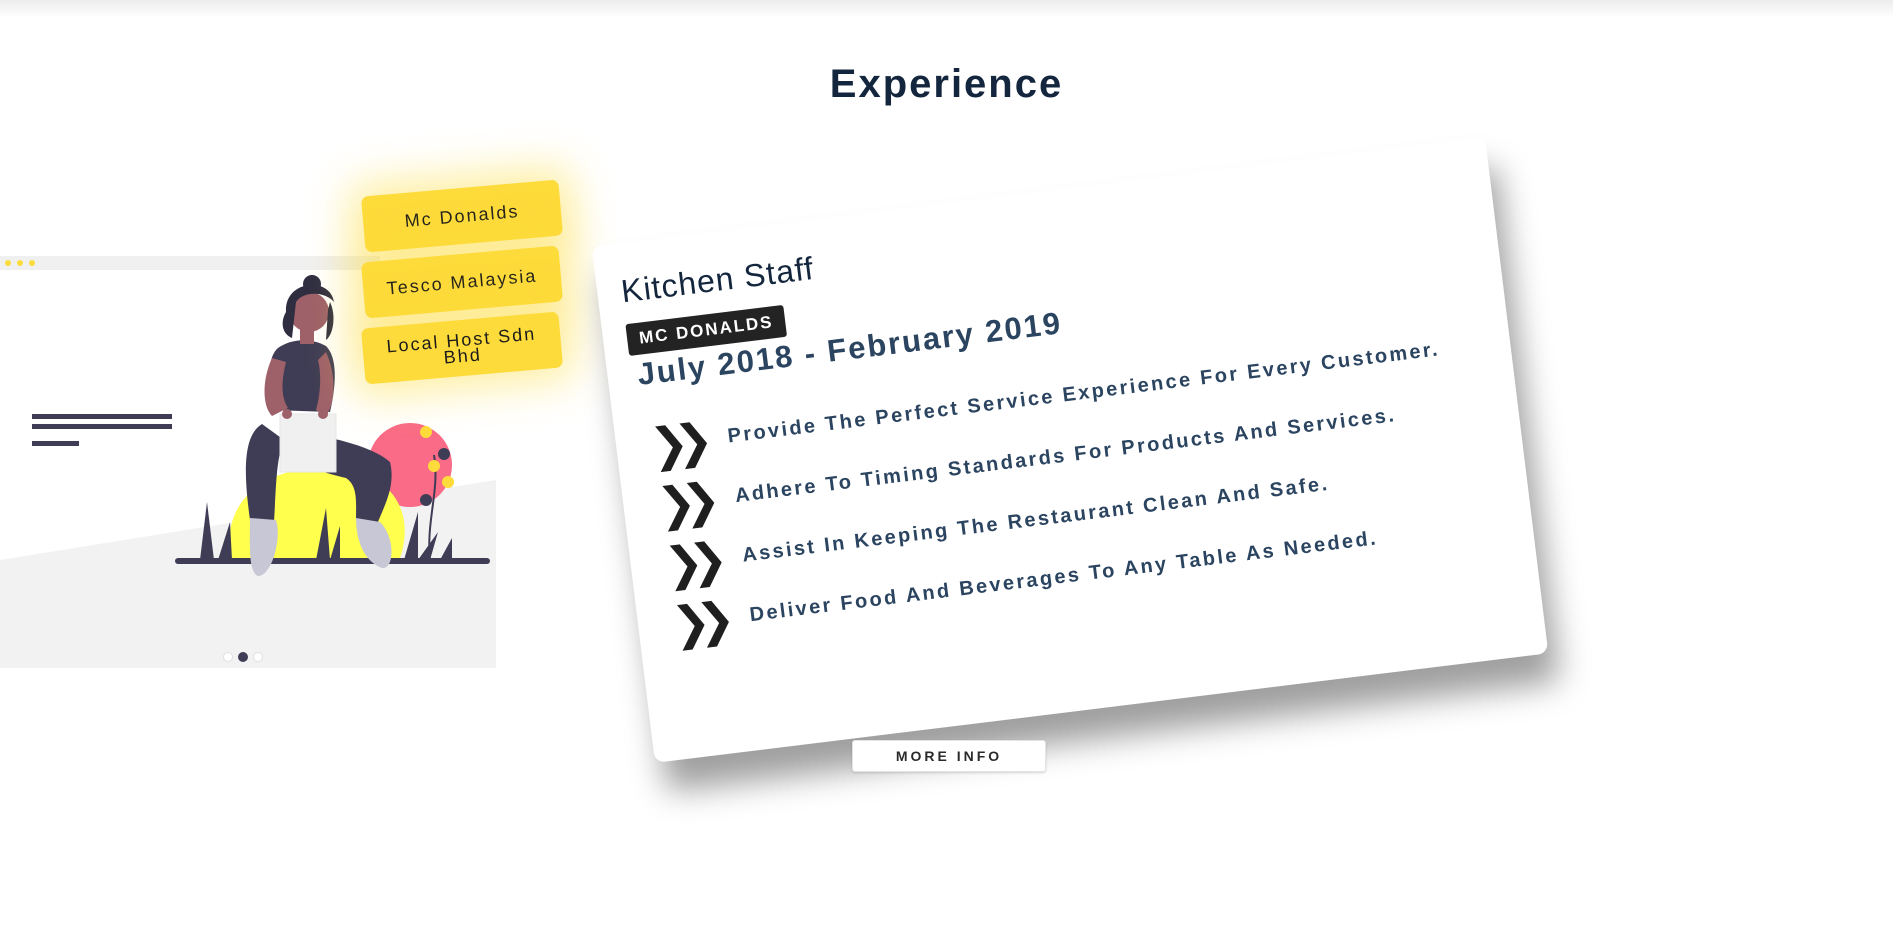  Describe the element at coordinates (308, 443) in the screenshot. I see `paper-sheet` at that location.